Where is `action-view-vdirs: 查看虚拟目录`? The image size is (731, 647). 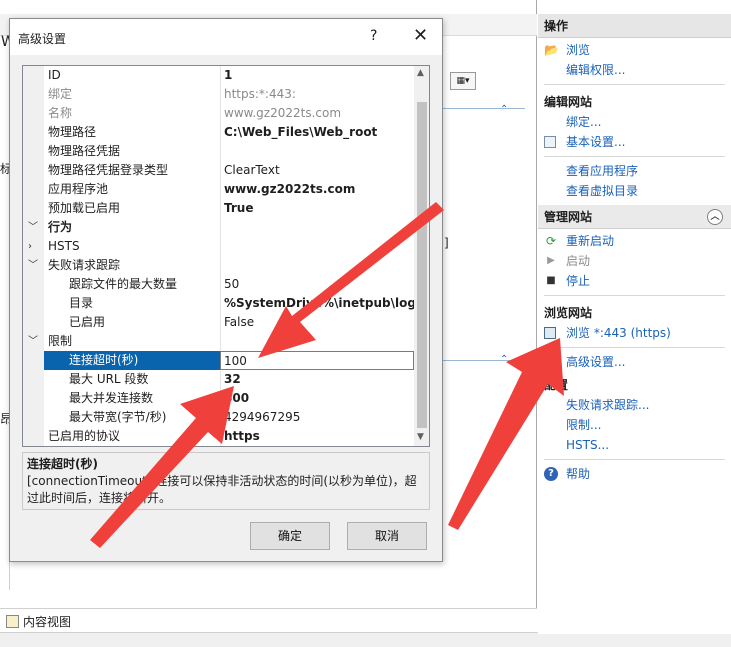 action-view-vdirs: 查看虚拟目录 is located at coordinates (634, 191).